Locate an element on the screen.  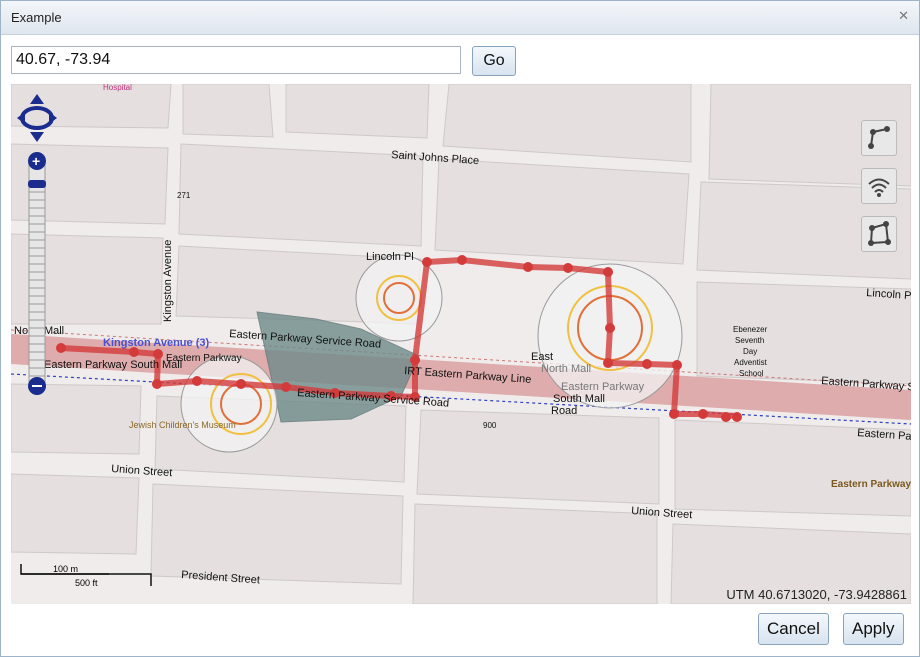
draw-line-button is located at coordinates (879, 138).